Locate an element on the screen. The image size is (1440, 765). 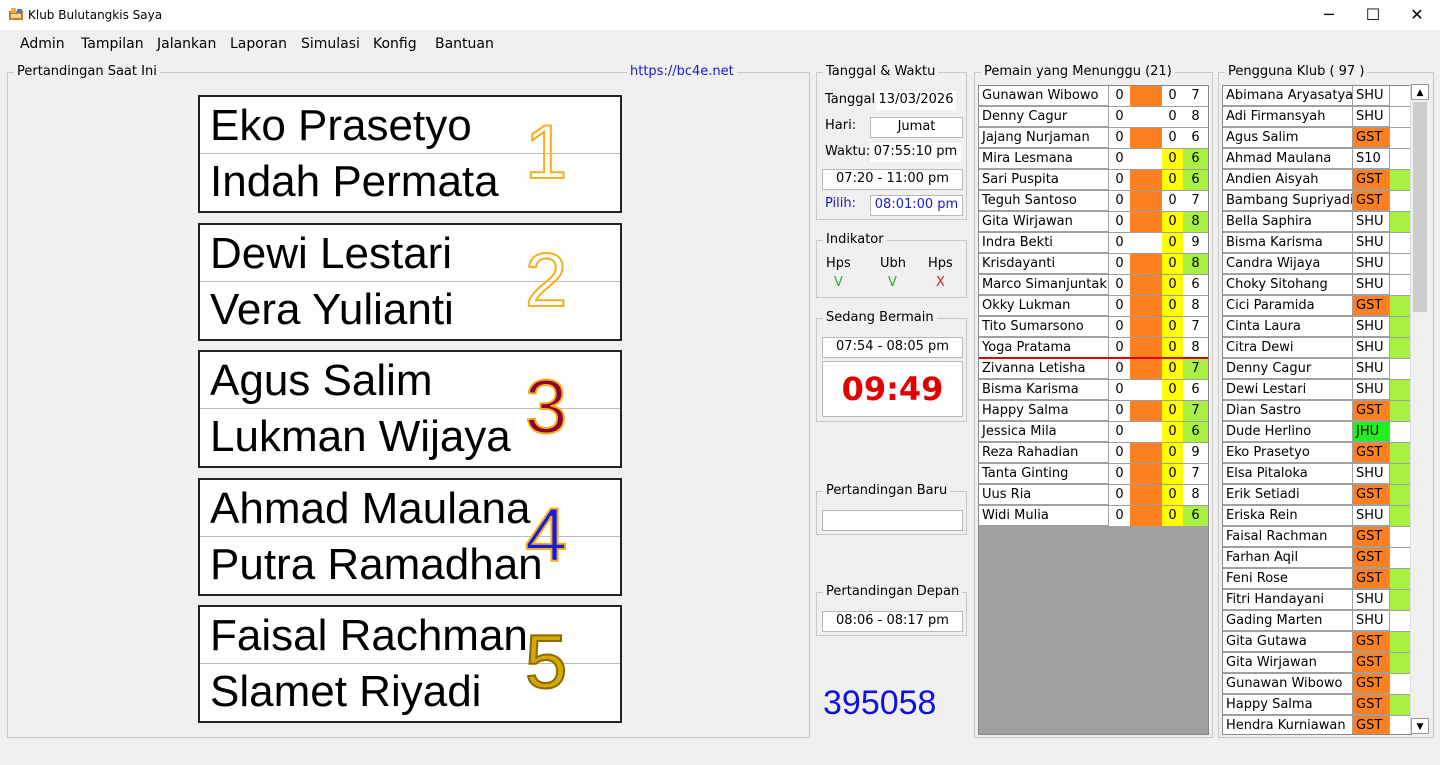
member-row: Faisal Rachman GST is located at coordinates (1317, 537).